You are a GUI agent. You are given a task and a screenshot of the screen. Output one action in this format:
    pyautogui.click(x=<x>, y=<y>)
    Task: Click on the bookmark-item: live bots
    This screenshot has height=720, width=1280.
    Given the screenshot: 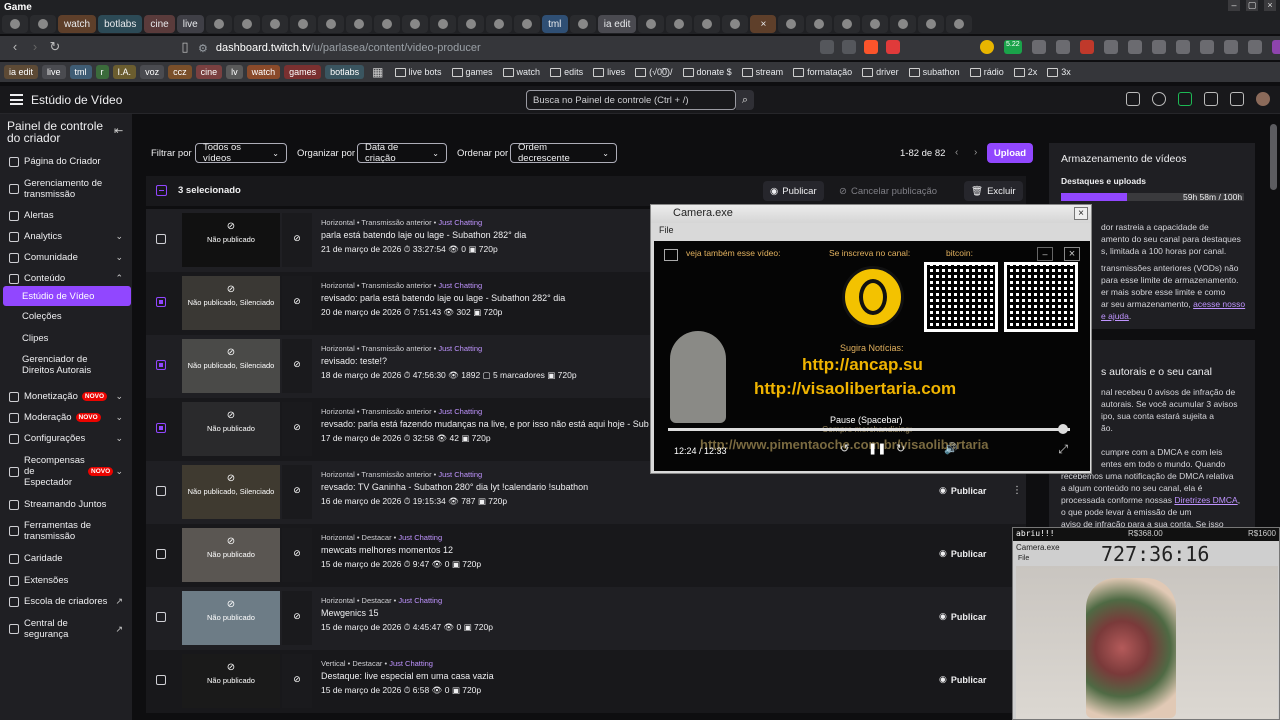 What is the action you would take?
    pyautogui.click(x=418, y=72)
    